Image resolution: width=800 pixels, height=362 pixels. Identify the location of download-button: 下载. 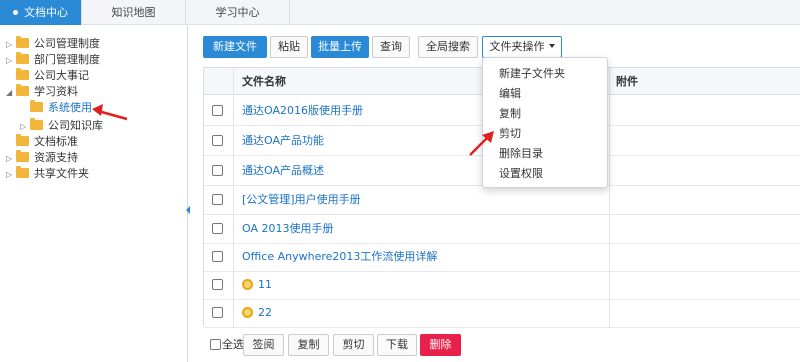
(397, 345).